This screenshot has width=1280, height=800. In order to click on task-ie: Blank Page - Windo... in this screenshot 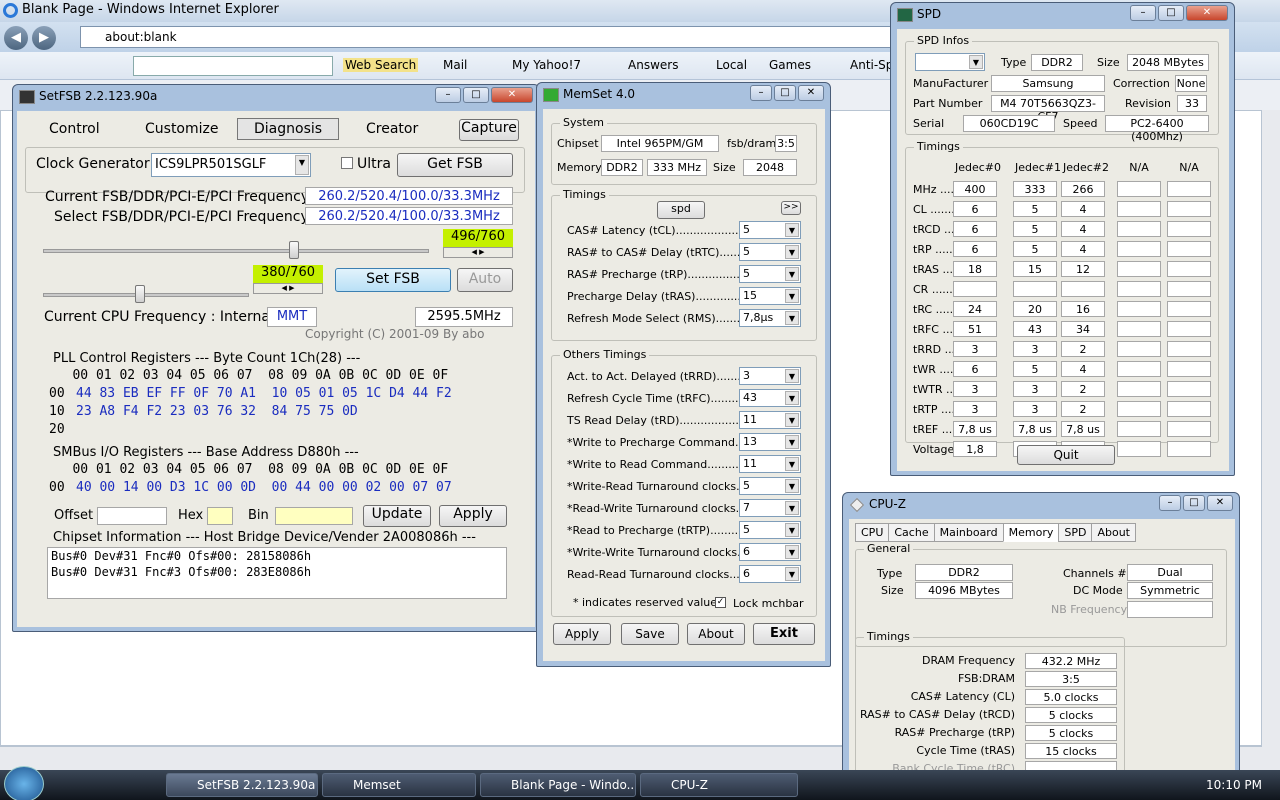, I will do `click(558, 785)`.